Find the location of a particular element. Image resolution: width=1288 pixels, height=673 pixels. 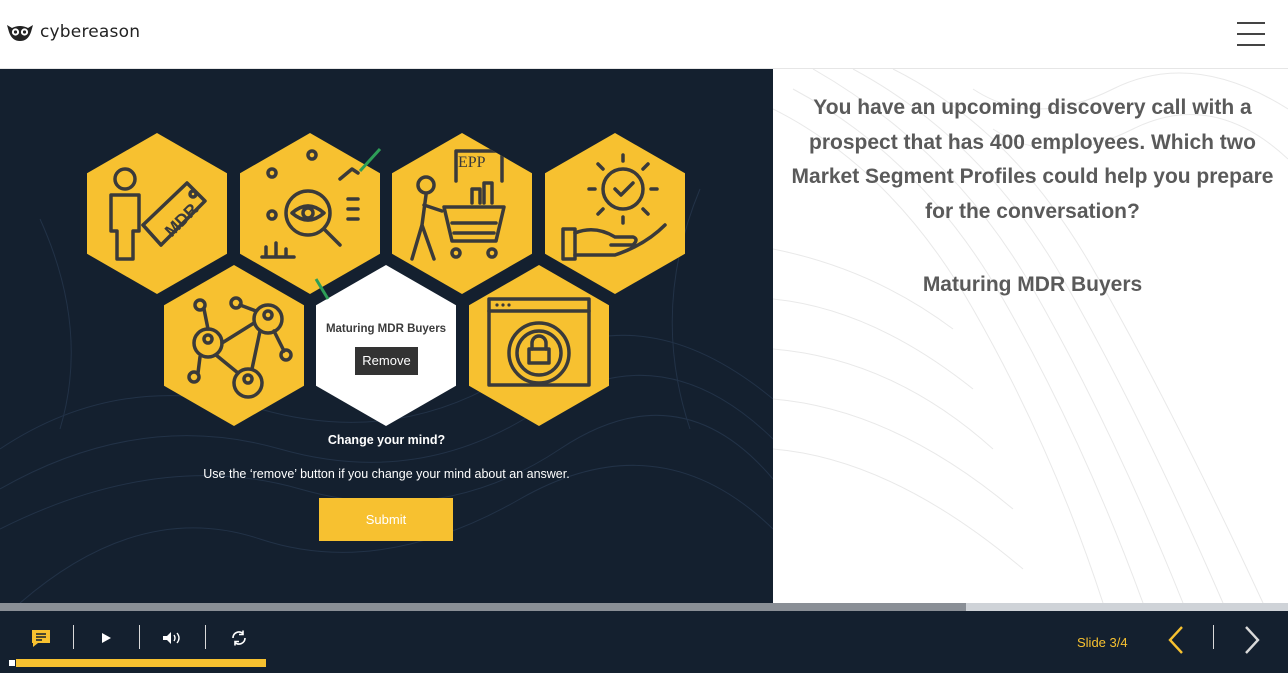

owl-icon is located at coordinates (20, 33).